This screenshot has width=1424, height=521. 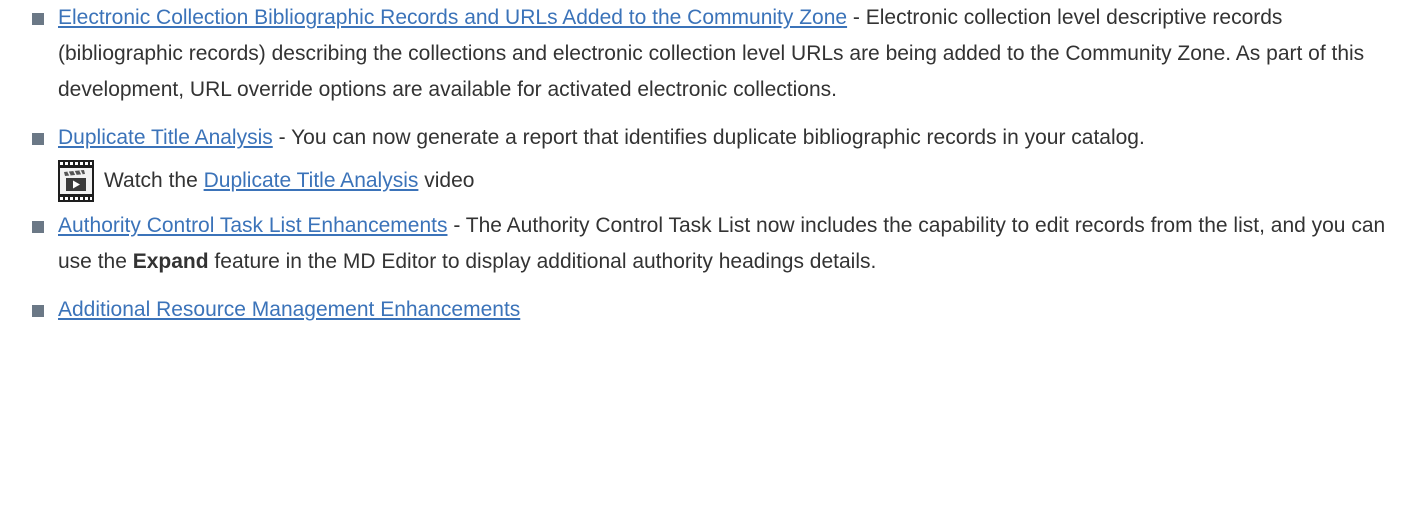 What do you see at coordinates (165, 137) in the screenshot?
I see `duplicate-title-link: Duplicate Title Analysis` at bounding box center [165, 137].